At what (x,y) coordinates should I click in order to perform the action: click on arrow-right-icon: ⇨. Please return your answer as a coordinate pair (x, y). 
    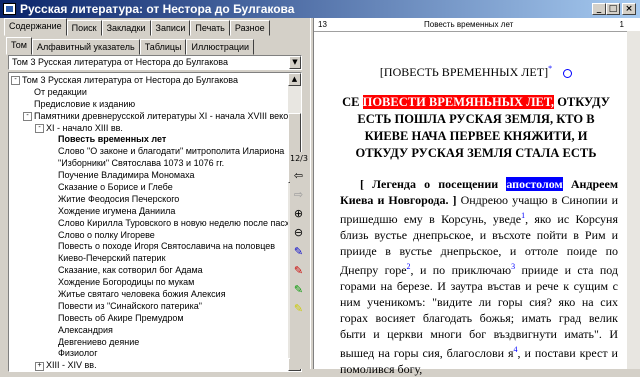
    Looking at the image, I should click on (298, 194).